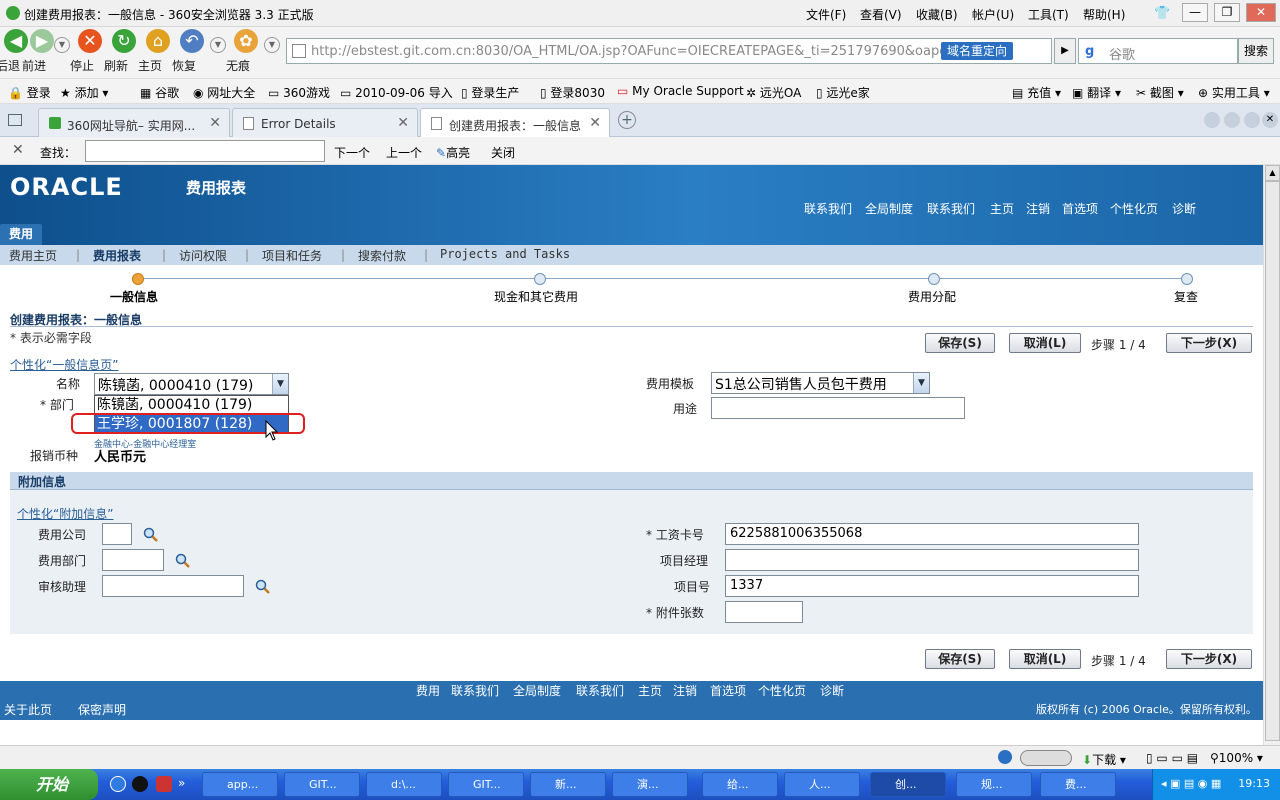 This screenshot has height=800, width=1280. I want to click on cancel-button-bottom: 取消(L), so click(1045, 659).